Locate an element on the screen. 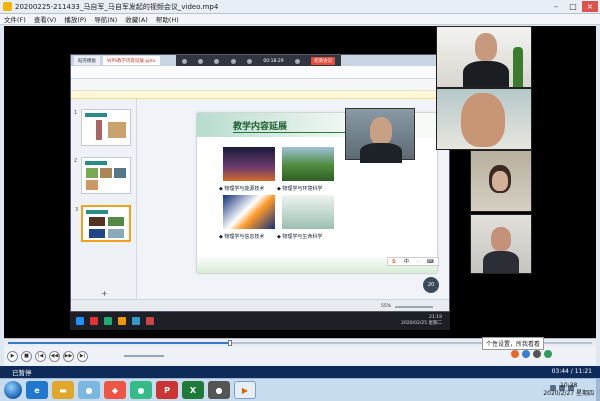 This screenshot has height=401, width=600. clock-date: 2020/2/27 星期四 is located at coordinates (568, 393).